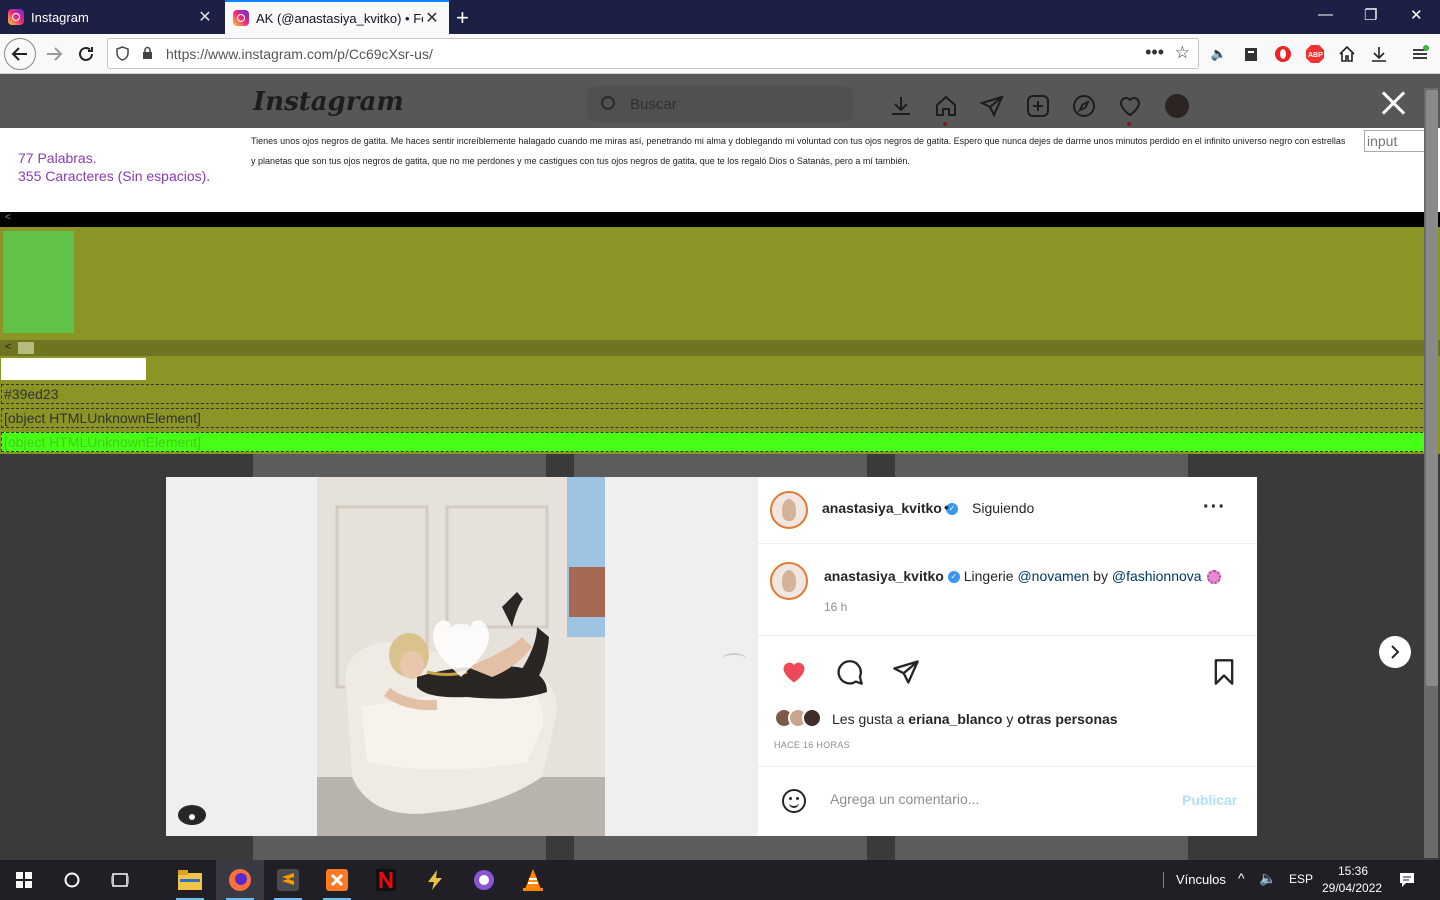 The height and width of the screenshot is (900, 1440). Describe the element at coordinates (1084, 106) in the screenshot. I see `explore-icon` at that location.